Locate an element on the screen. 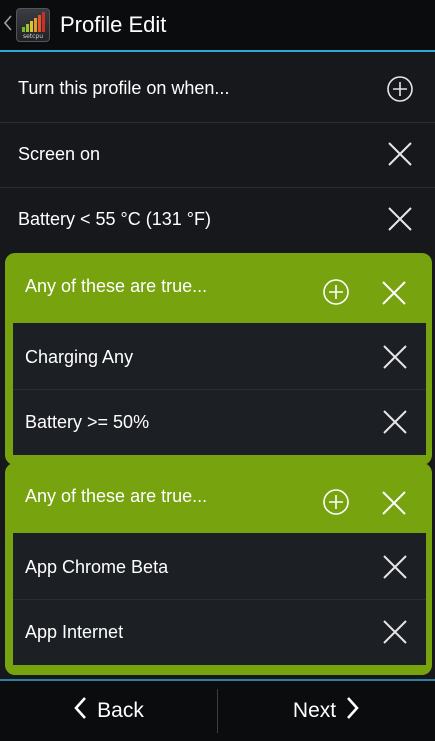 This screenshot has height=741, width=435. group-item-label: App Internet is located at coordinates (74, 632).